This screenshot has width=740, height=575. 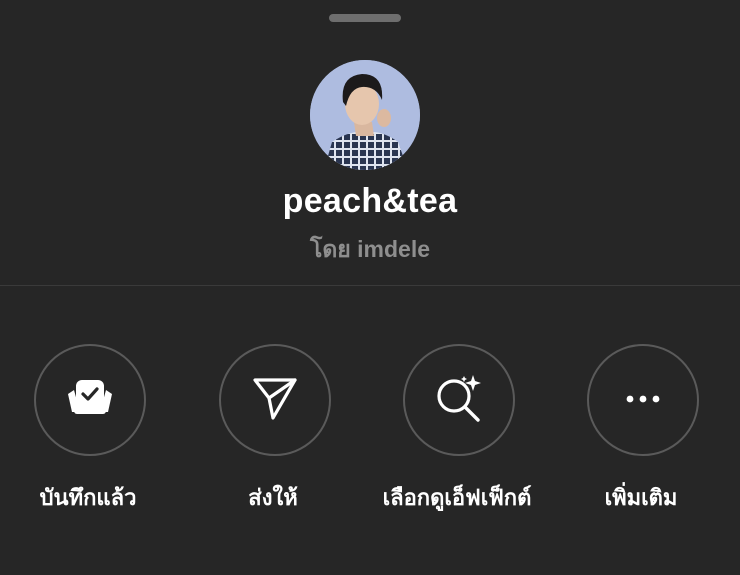 What do you see at coordinates (457, 497) in the screenshot?
I see `browse-effects-label: เลือกดูเอ็ฟเฟ็กต์` at bounding box center [457, 497].